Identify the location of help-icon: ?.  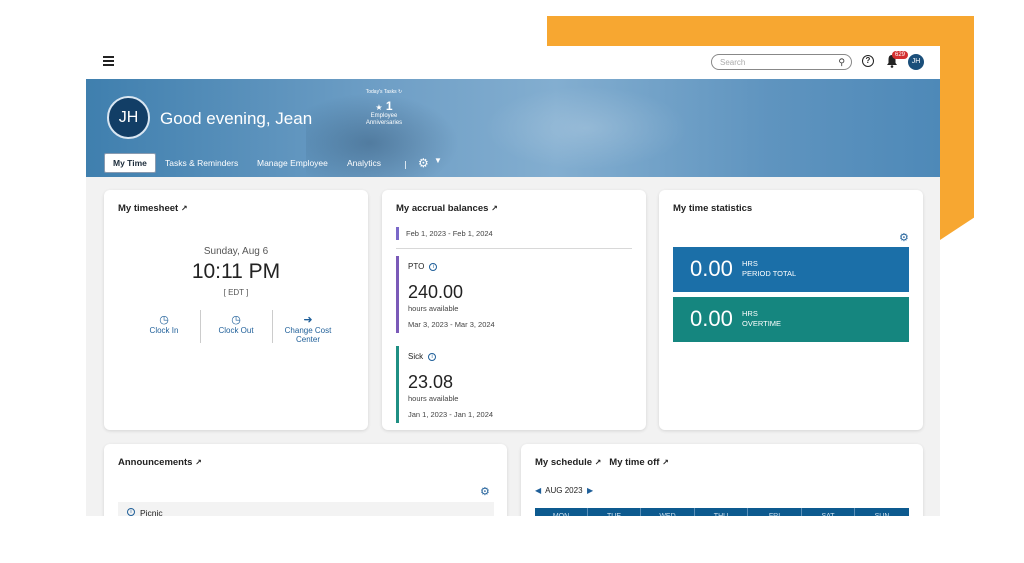
(868, 61).